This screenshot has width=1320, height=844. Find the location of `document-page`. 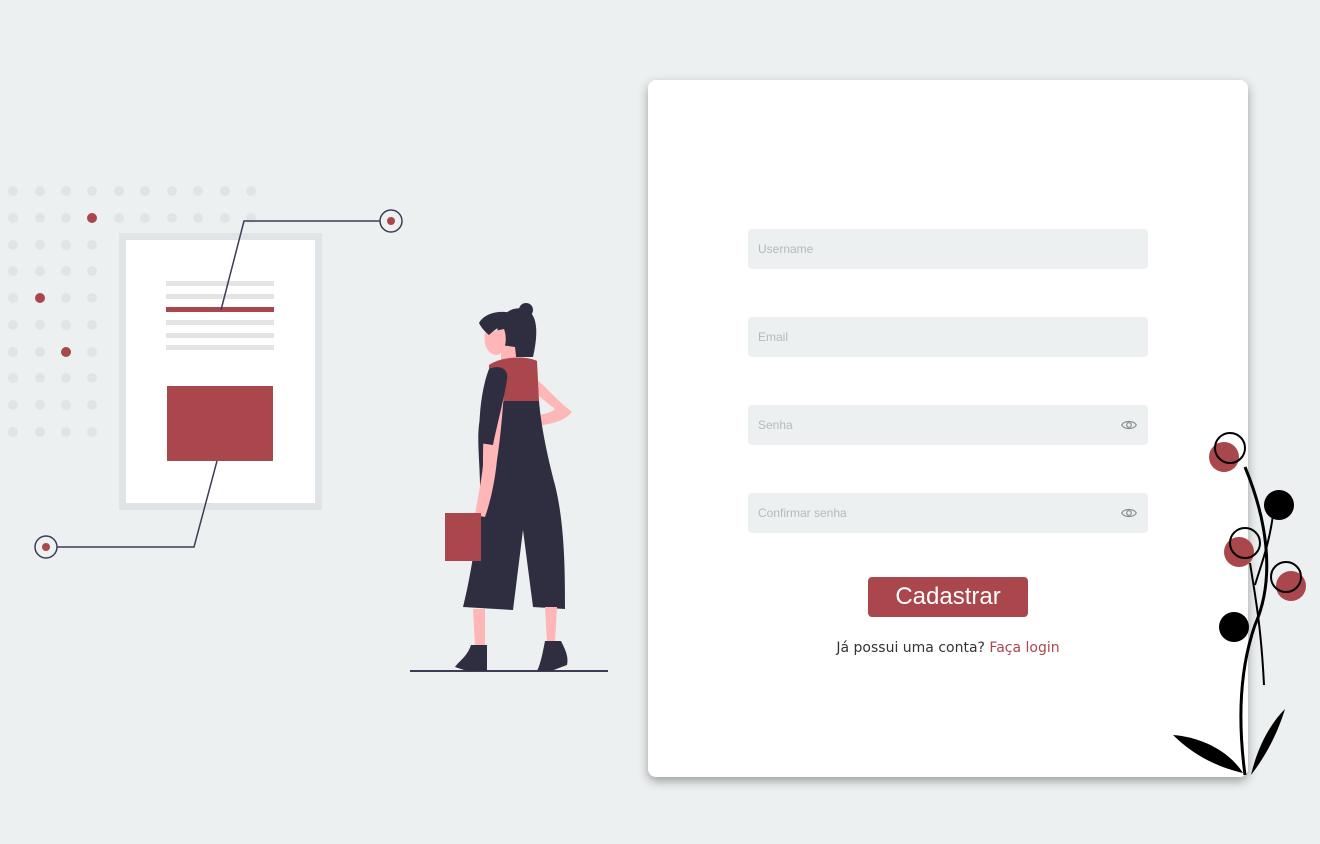

document-page is located at coordinates (220, 371).